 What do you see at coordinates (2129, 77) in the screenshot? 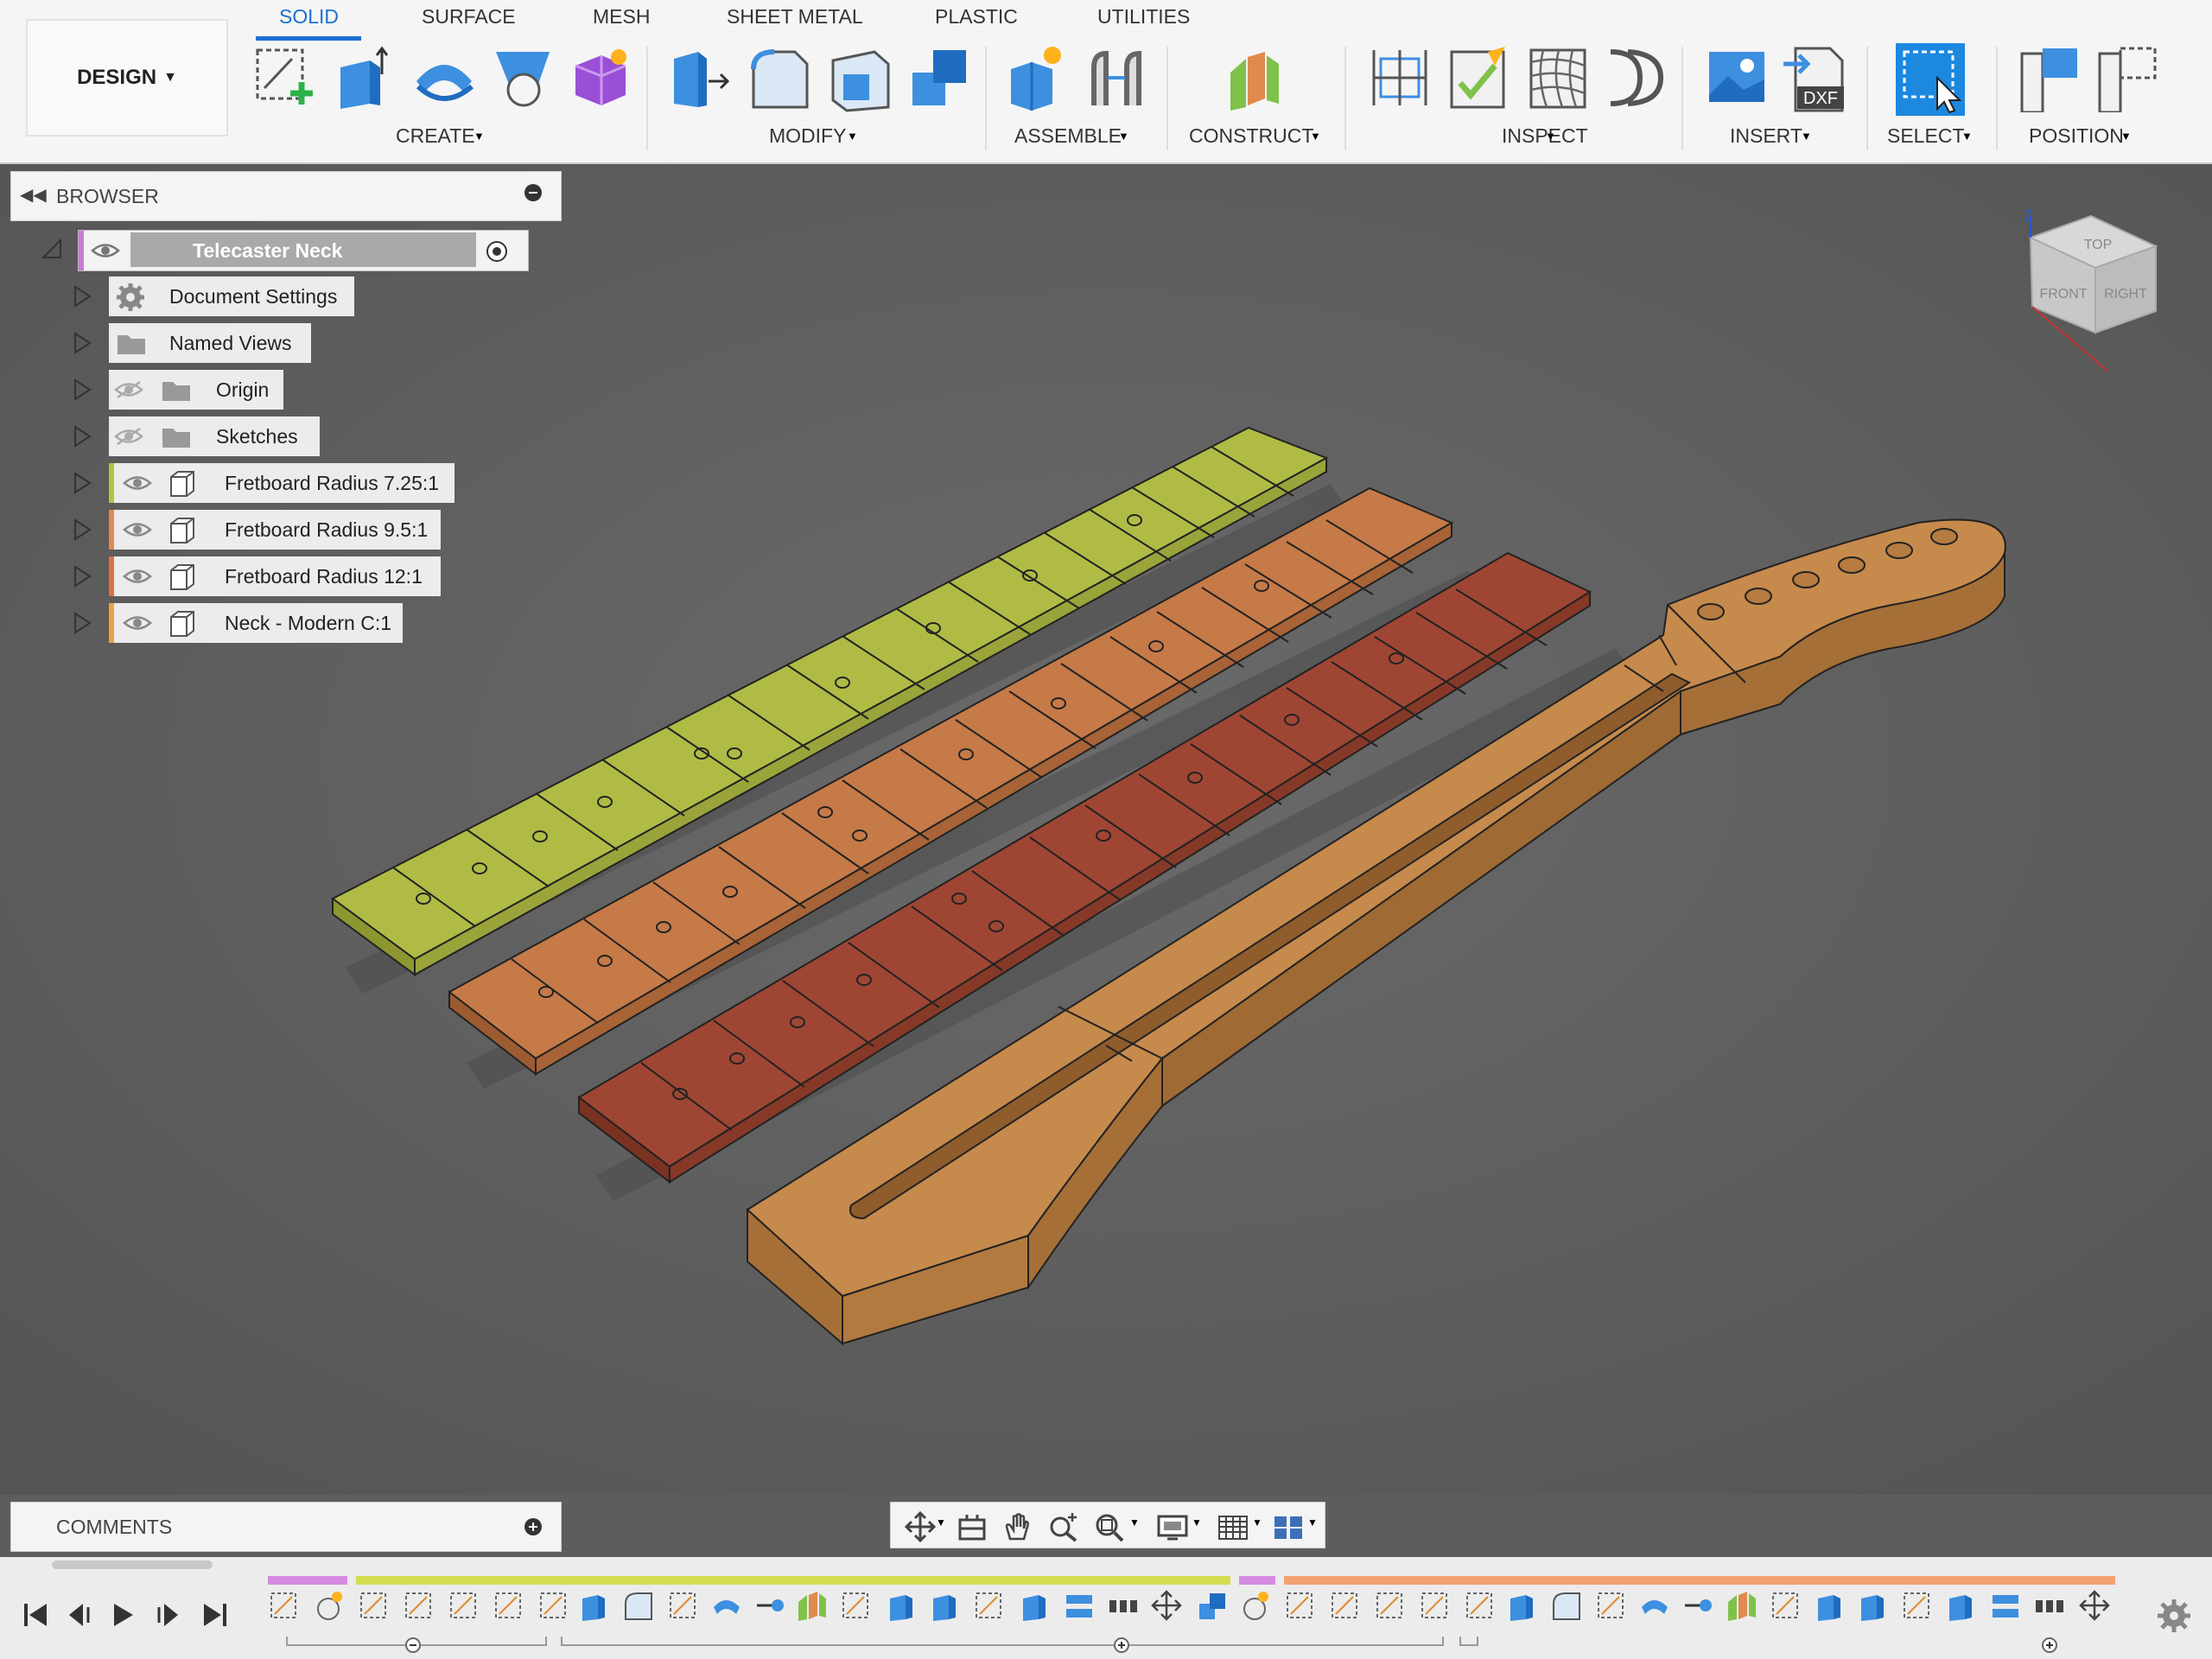
I see `revert-position-icon` at bounding box center [2129, 77].